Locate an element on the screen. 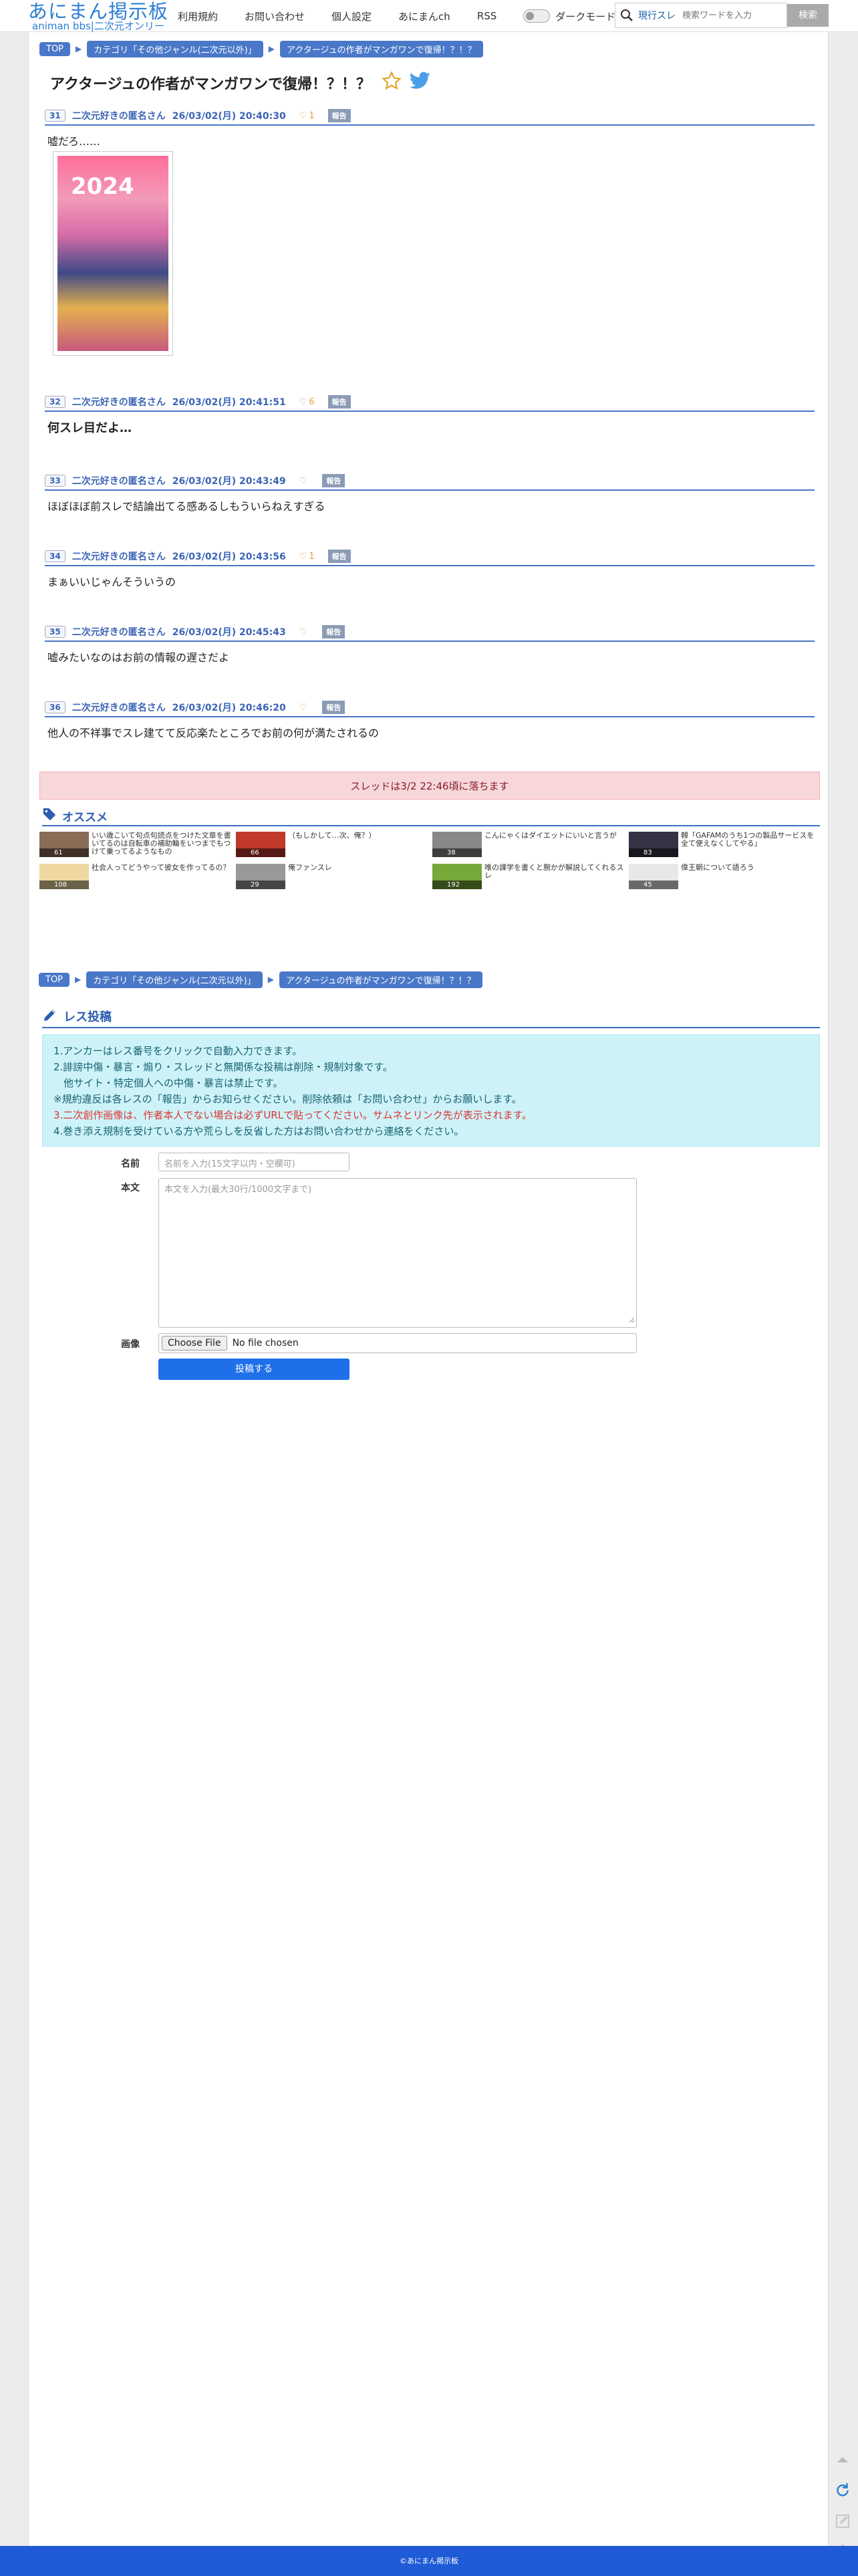 The width and height of the screenshot is (858, 2576). nav-settings: 個人設定 is located at coordinates (351, 16).